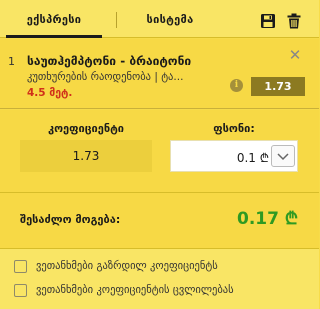  I want to click on stake-input: 0.1 ₾, so click(234, 156).